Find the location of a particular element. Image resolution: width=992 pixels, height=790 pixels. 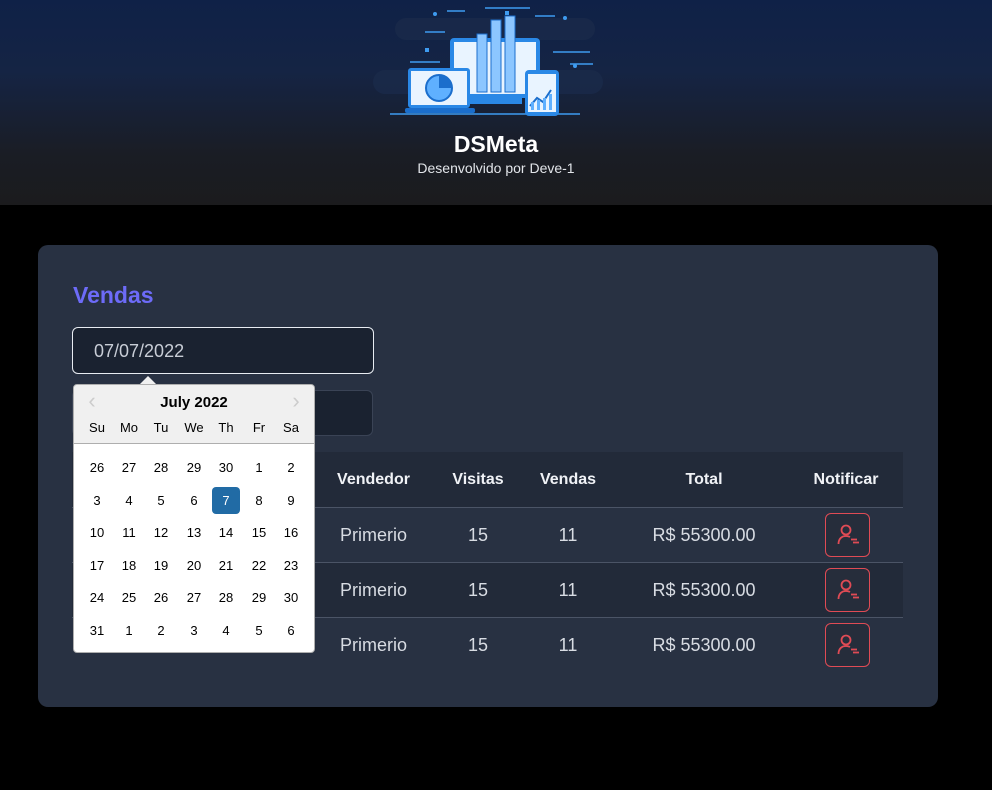

header-notificar: Notificar is located at coordinates (846, 479).